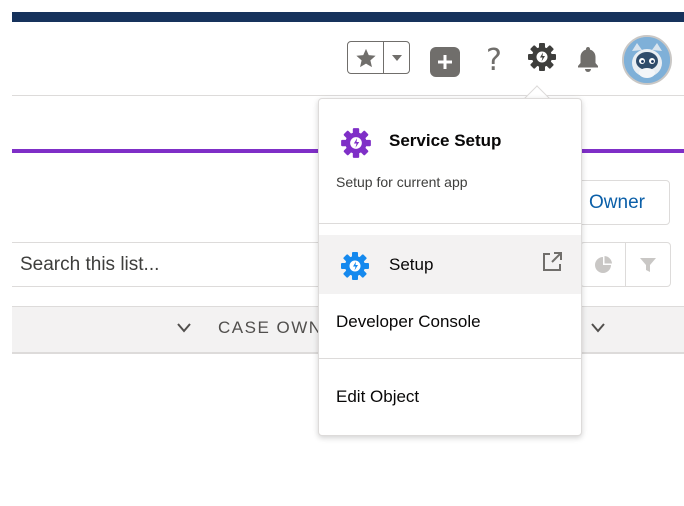  Describe the element at coordinates (408, 322) in the screenshot. I see `menu-item-developer-console: Developer Console` at that location.